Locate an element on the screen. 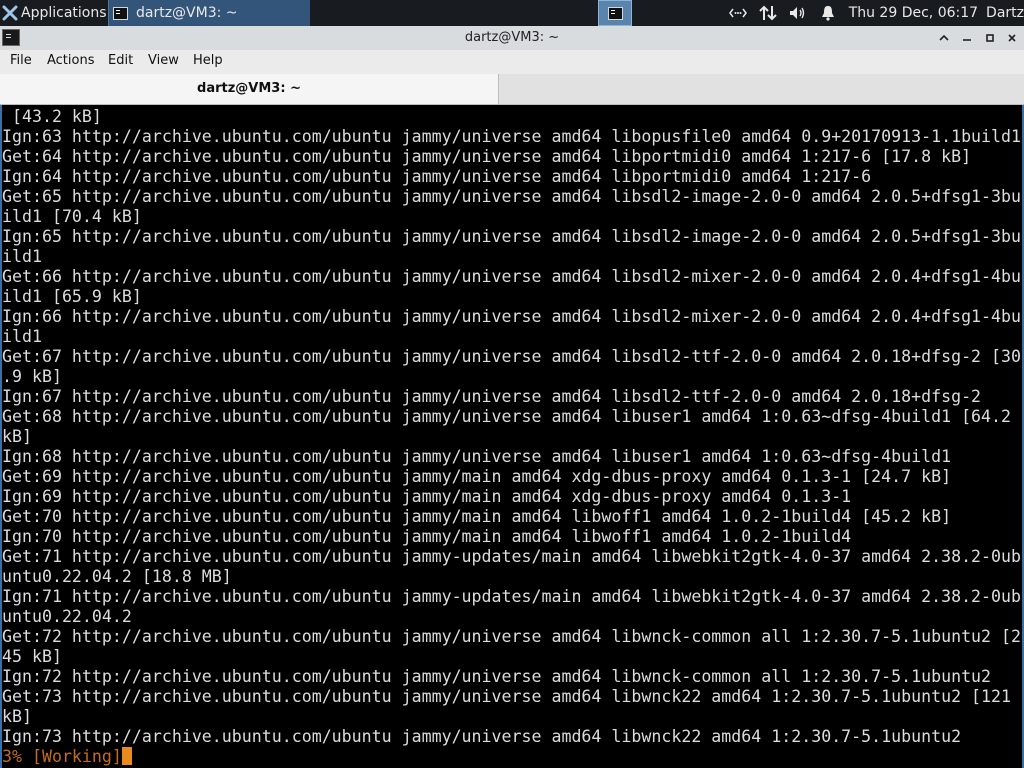 This screenshot has width=1024, height=768. taskbar-terminal-button: dartz@VM3: ~ is located at coordinates (209, 13).